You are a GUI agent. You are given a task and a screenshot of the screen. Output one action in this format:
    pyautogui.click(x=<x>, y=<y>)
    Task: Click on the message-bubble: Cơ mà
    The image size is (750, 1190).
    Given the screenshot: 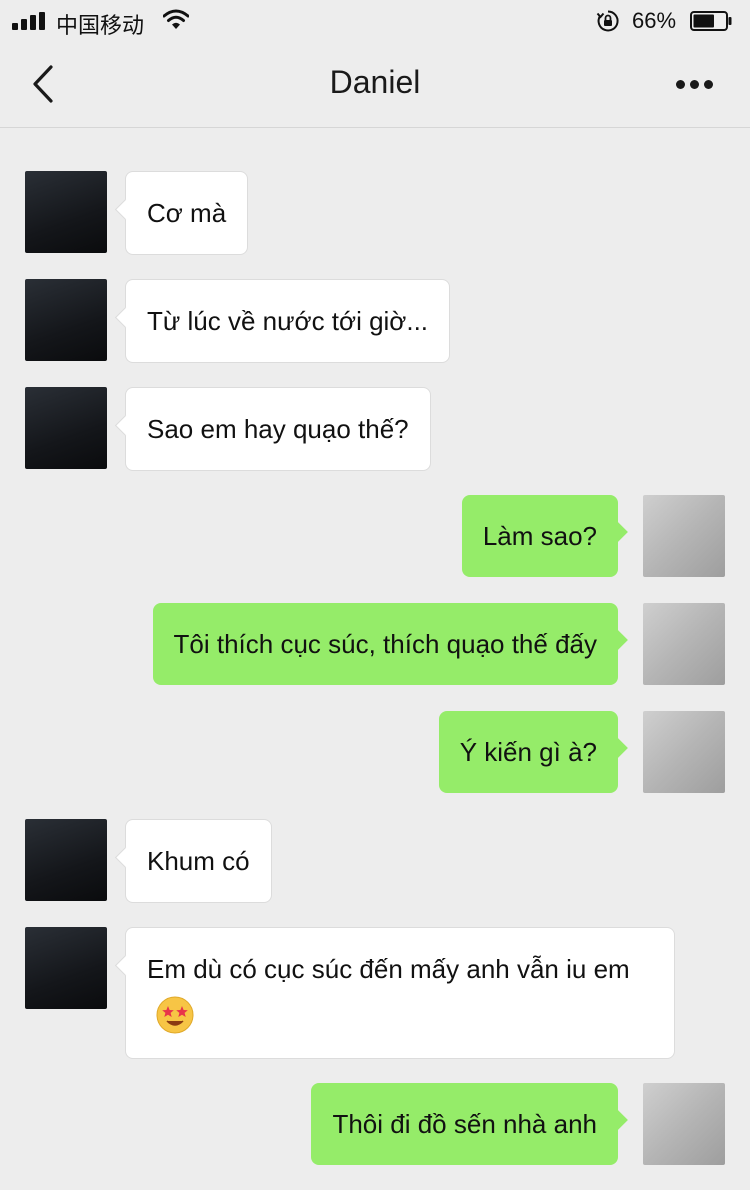 What is the action you would take?
    pyautogui.click(x=187, y=213)
    